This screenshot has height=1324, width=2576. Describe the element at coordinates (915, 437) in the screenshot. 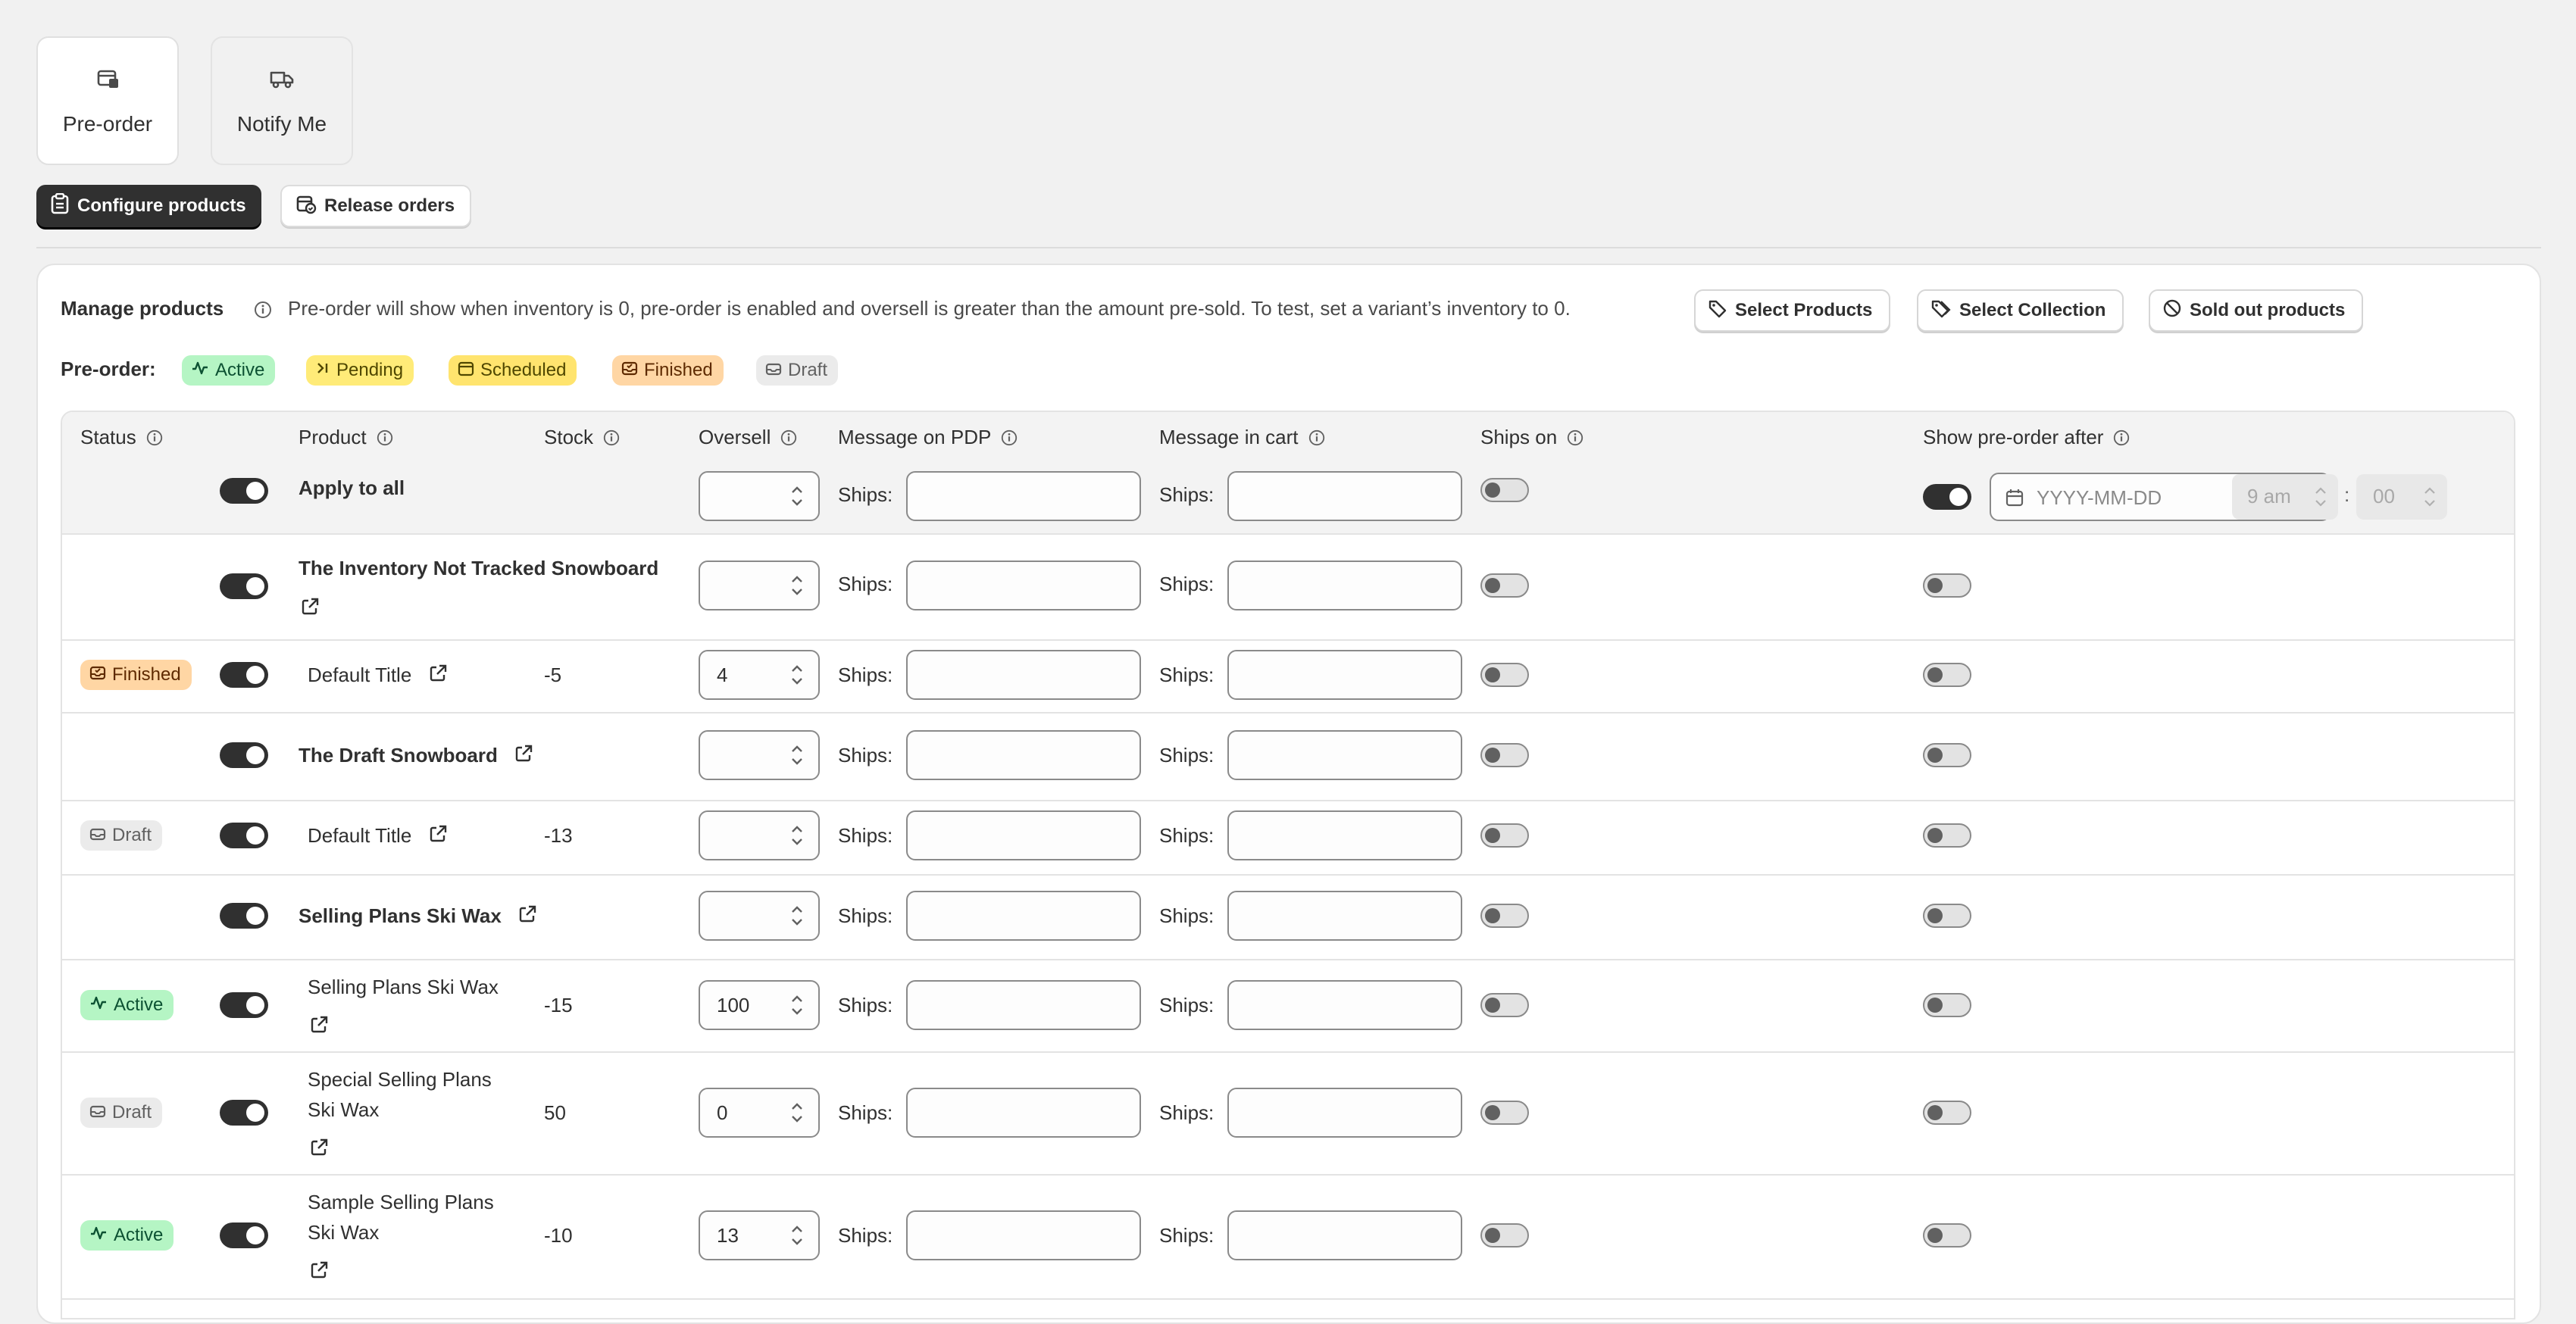

I see `header-label: Message on PDP` at that location.